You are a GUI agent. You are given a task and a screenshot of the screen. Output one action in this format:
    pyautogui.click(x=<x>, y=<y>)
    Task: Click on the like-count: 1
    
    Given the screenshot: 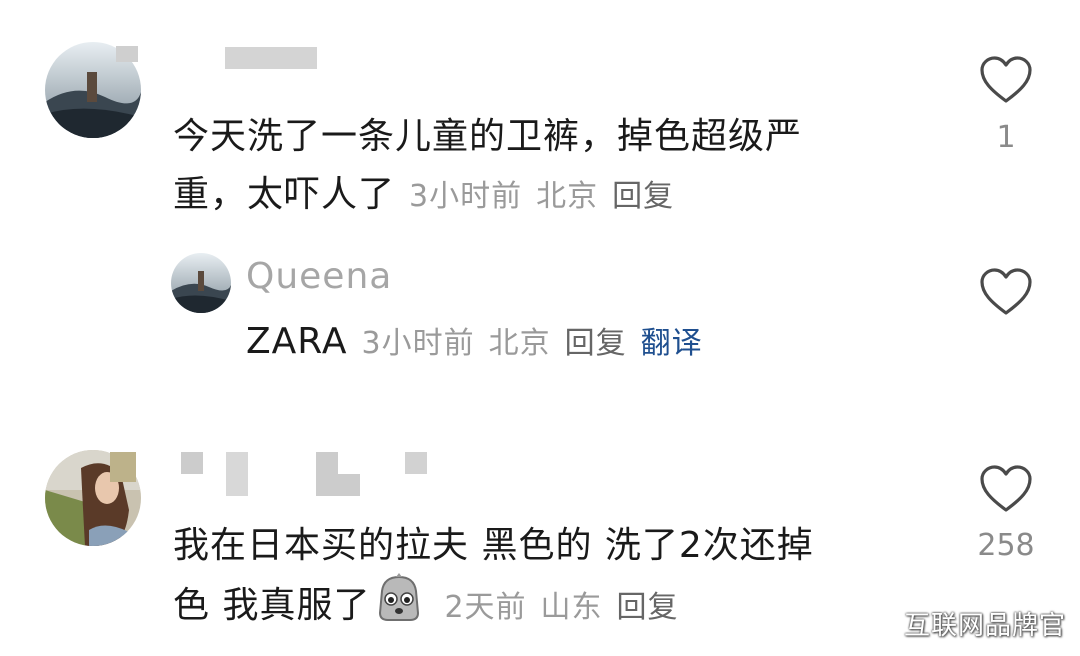 What is the action you would take?
    pyautogui.click(x=1006, y=137)
    